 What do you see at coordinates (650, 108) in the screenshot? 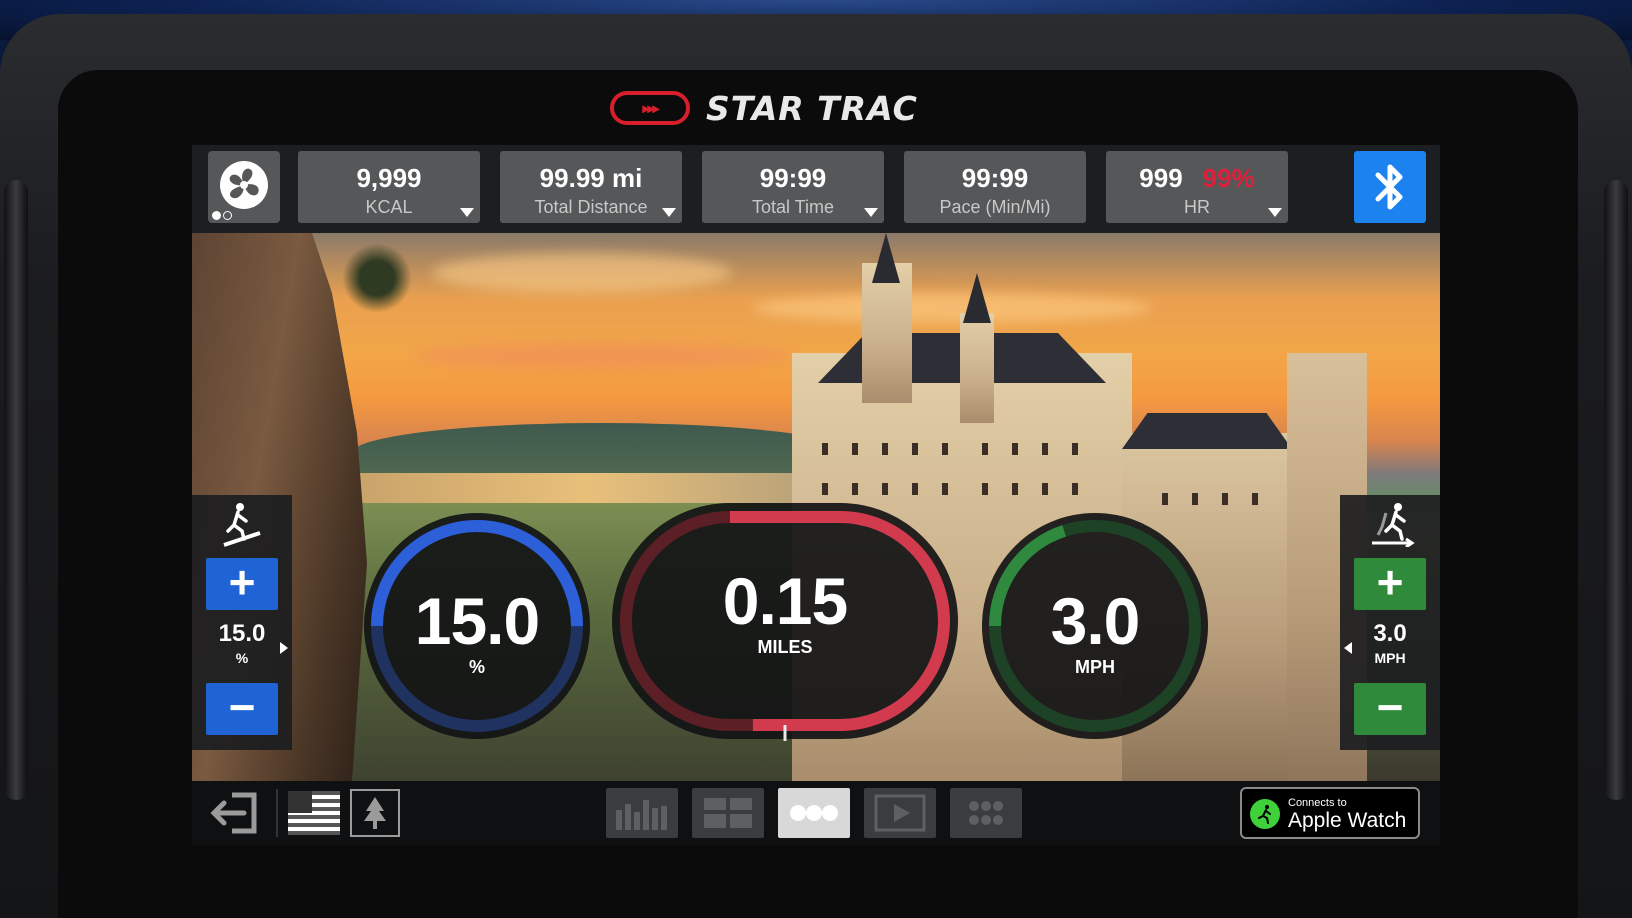
I see `brand-mark-icon: ▸▸▸` at bounding box center [650, 108].